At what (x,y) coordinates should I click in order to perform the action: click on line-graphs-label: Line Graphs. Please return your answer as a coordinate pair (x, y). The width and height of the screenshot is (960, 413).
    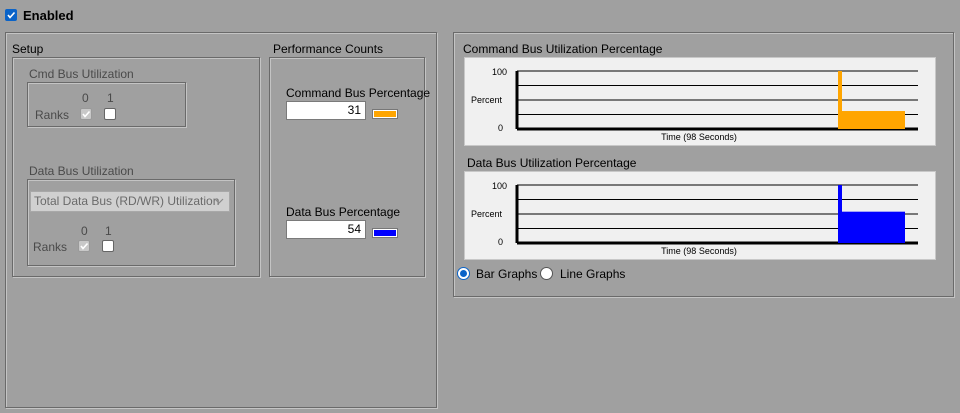
    Looking at the image, I should click on (592, 274).